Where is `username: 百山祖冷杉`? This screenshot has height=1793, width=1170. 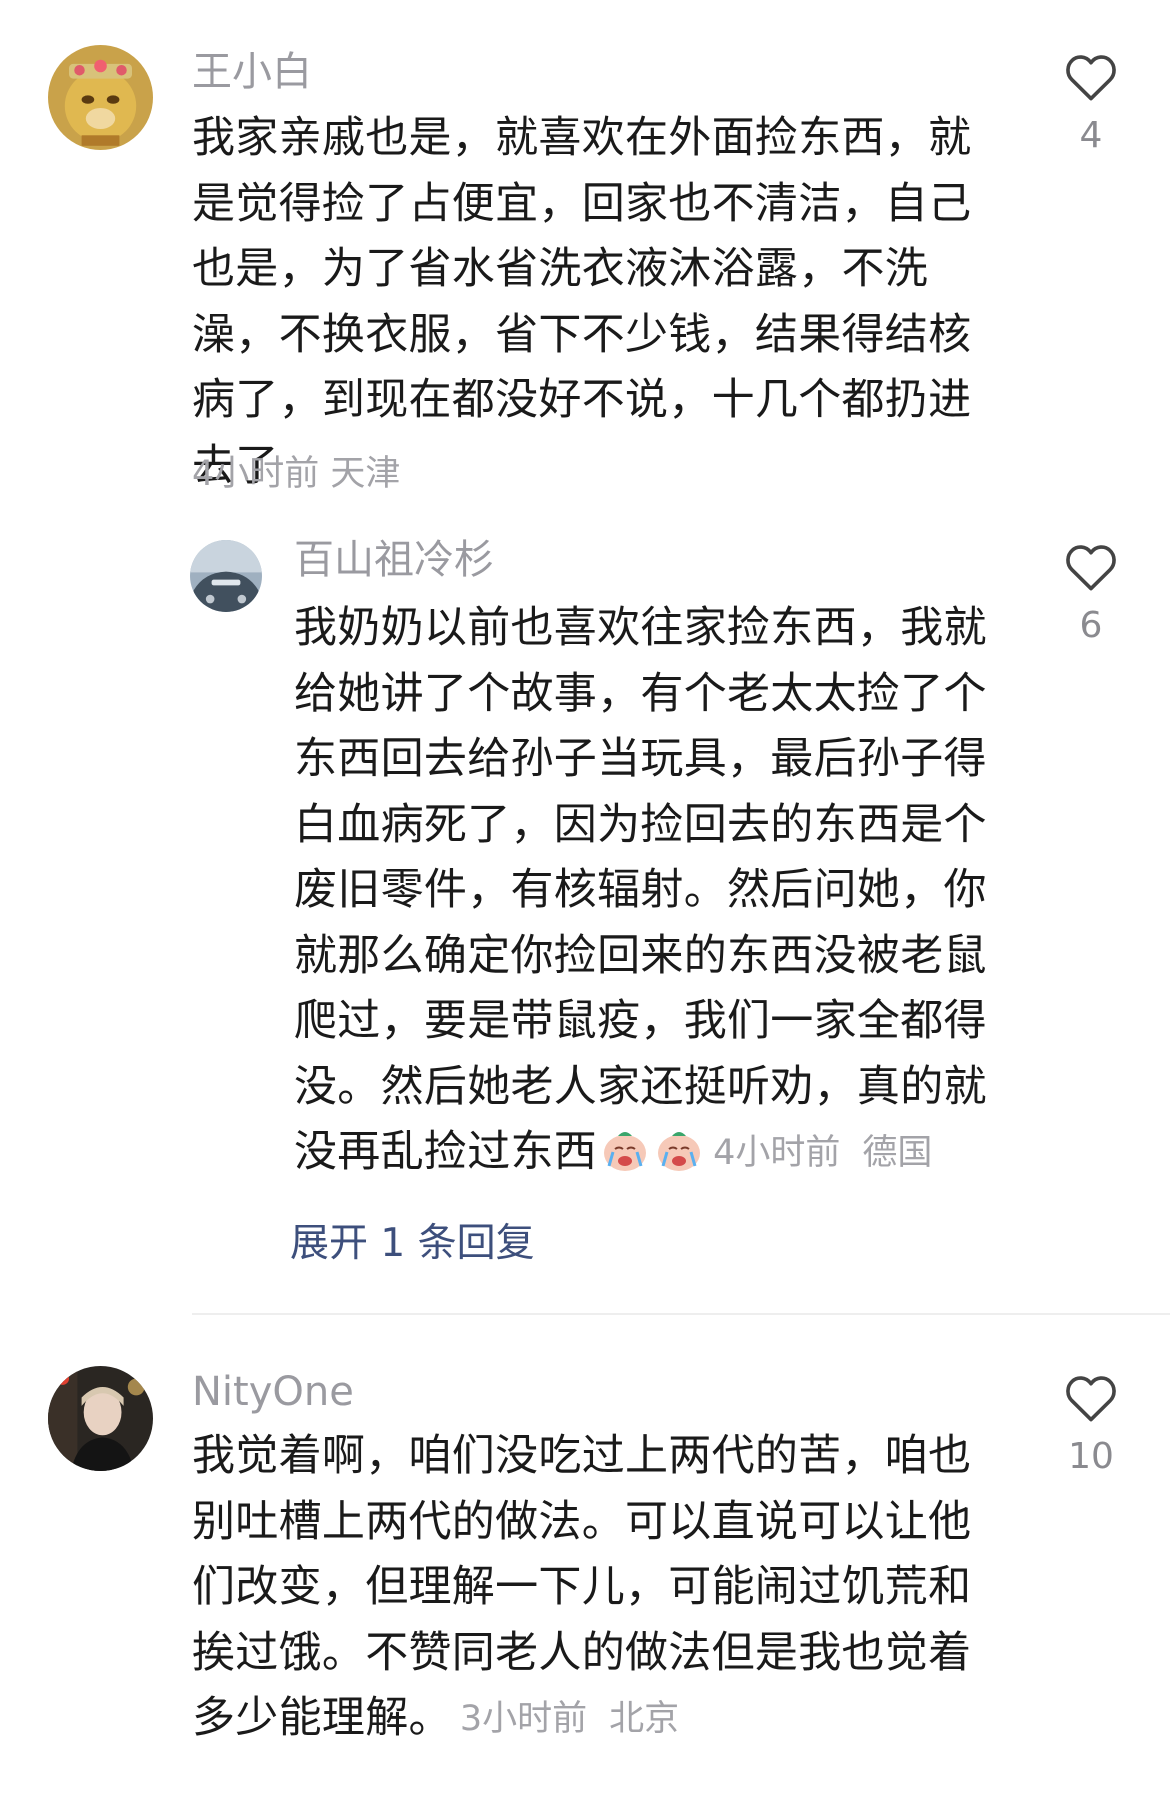
username: 百山祖冷杉 is located at coordinates (394, 560).